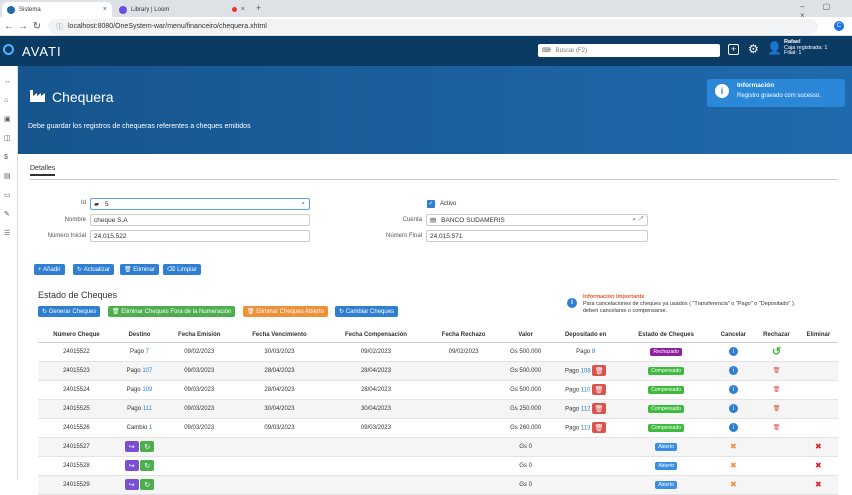 This screenshot has width=852, height=495. Describe the element at coordinates (7, 214) in the screenshot. I see `sidebar-tools-icon: ✎` at that location.